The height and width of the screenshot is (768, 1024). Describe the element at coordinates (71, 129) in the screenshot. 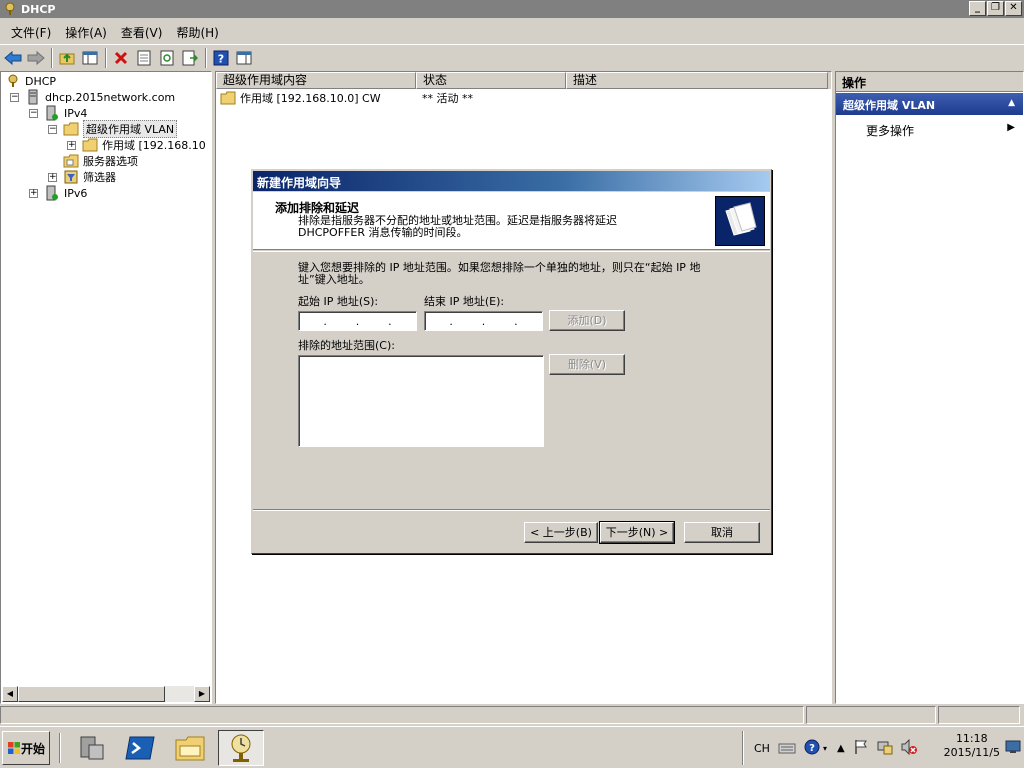

I see `folder-icon` at that location.